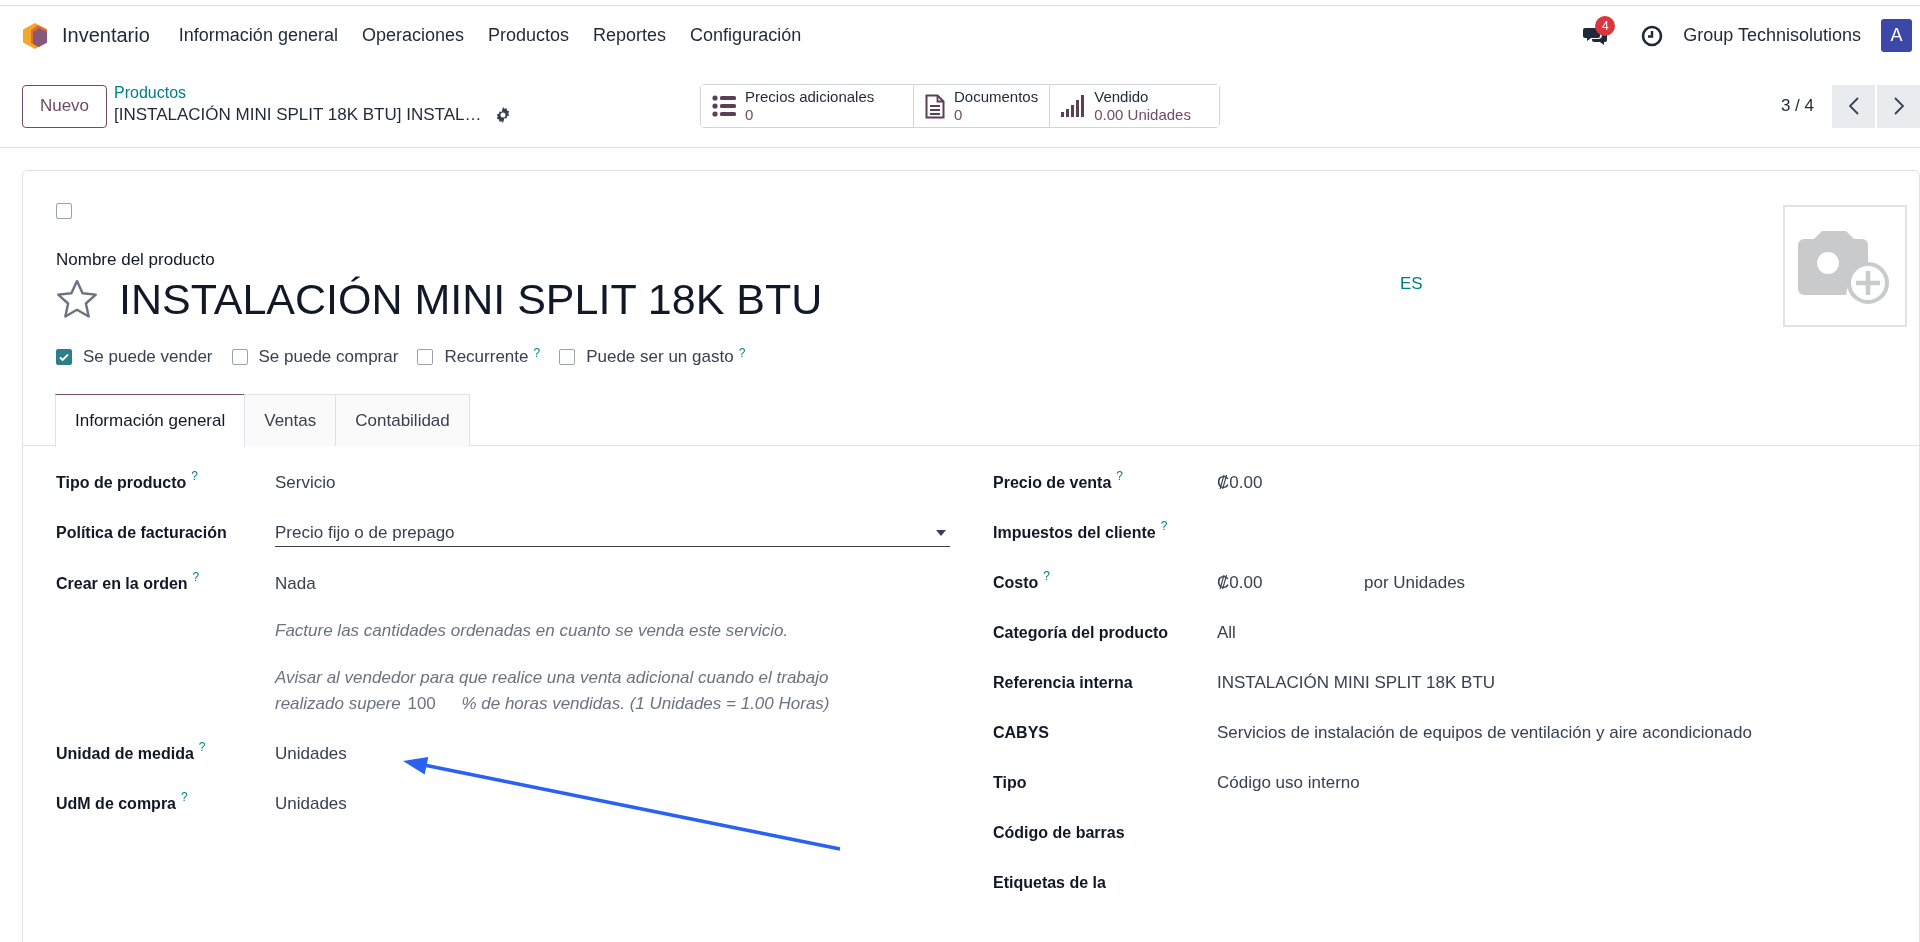  I want to click on menu-item: Configuración, so click(746, 35).